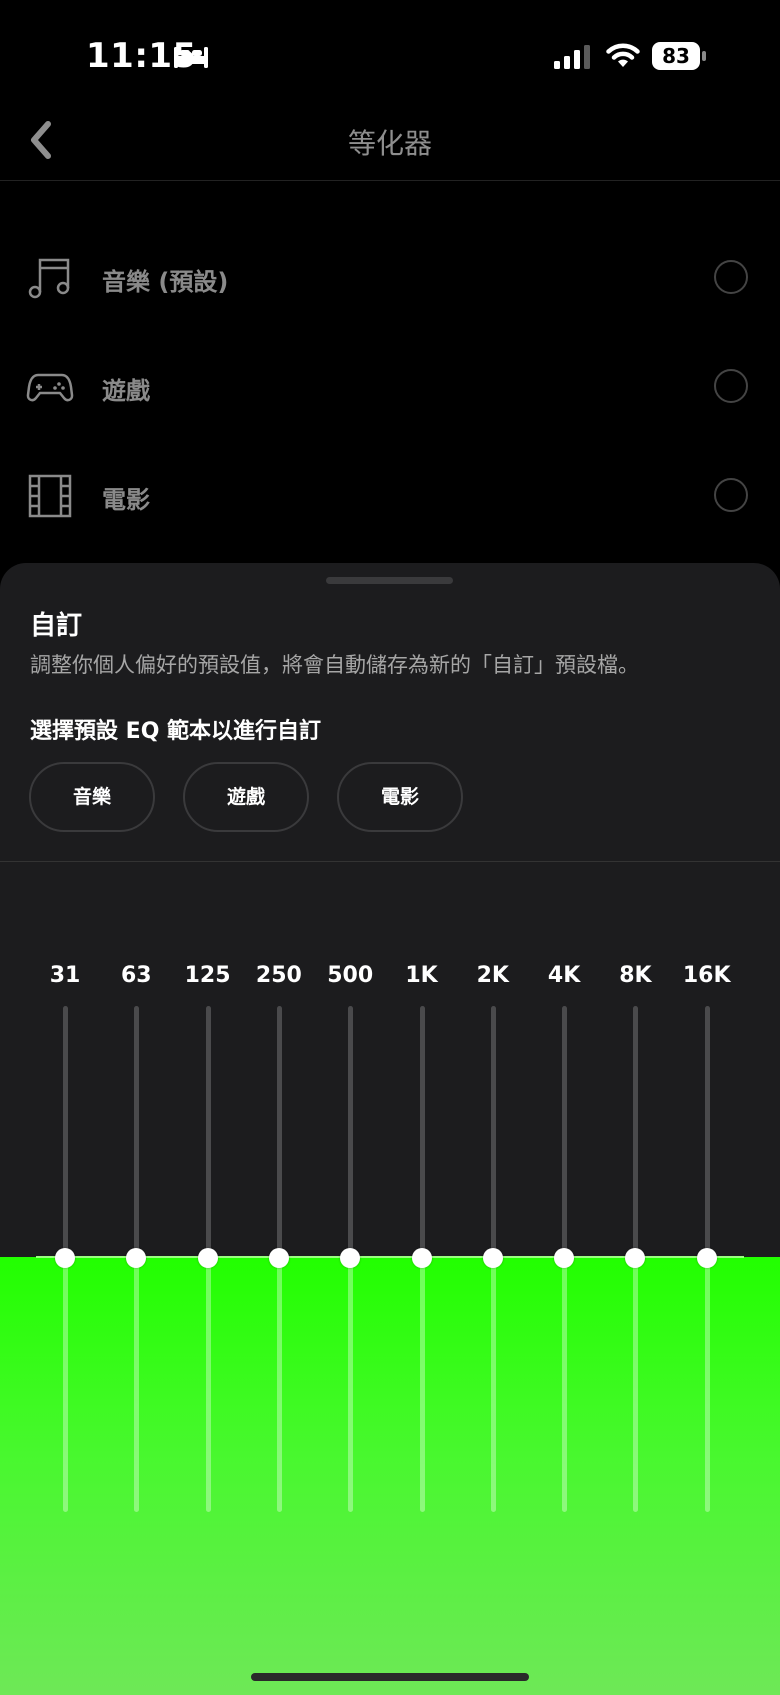 This screenshot has width=780, height=1695. I want to click on page-title: 等化器, so click(389, 143).